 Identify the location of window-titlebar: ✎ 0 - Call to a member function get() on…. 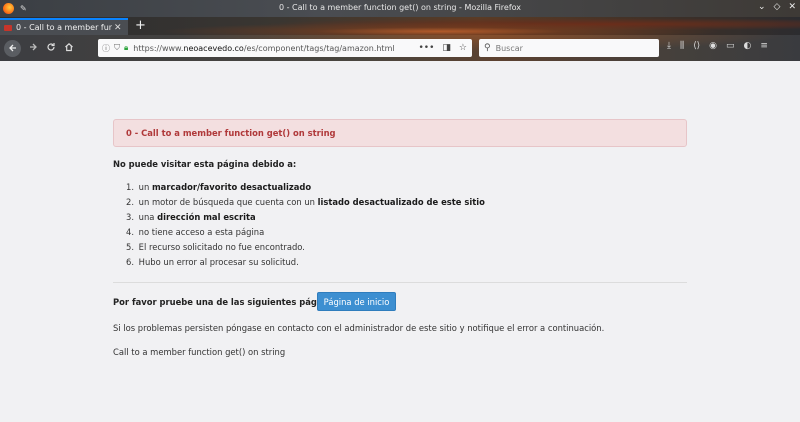
(400, 8).